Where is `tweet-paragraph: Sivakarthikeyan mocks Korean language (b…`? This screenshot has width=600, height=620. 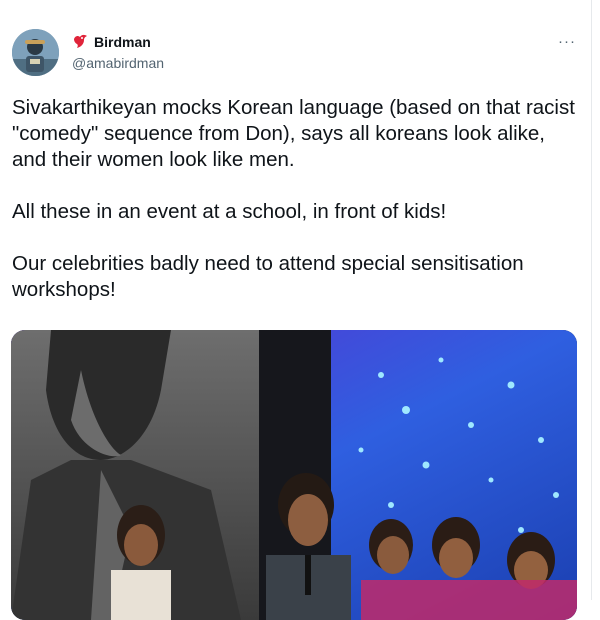 tweet-paragraph: Sivakarthikeyan mocks Korean language (b… is located at coordinates (293, 133).